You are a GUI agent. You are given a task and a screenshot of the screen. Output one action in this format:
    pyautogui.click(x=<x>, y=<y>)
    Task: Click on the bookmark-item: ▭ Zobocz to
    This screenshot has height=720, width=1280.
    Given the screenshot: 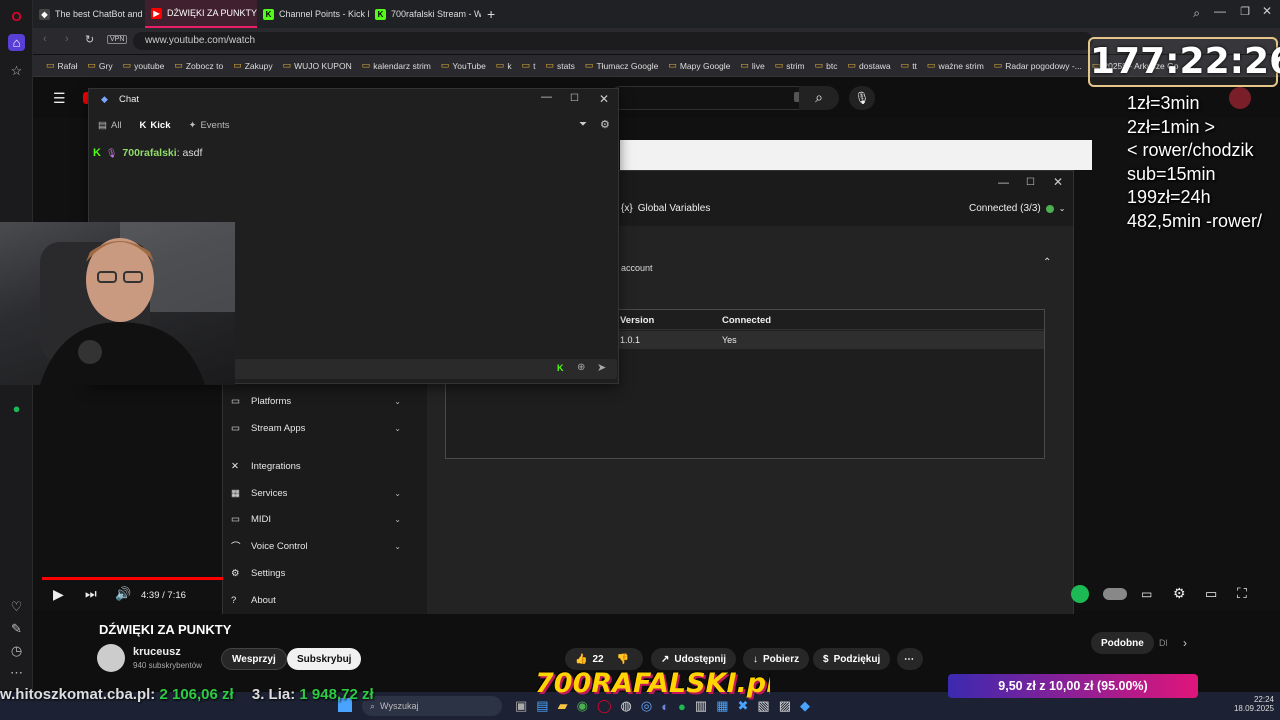 What is the action you would take?
    pyautogui.click(x=198, y=65)
    